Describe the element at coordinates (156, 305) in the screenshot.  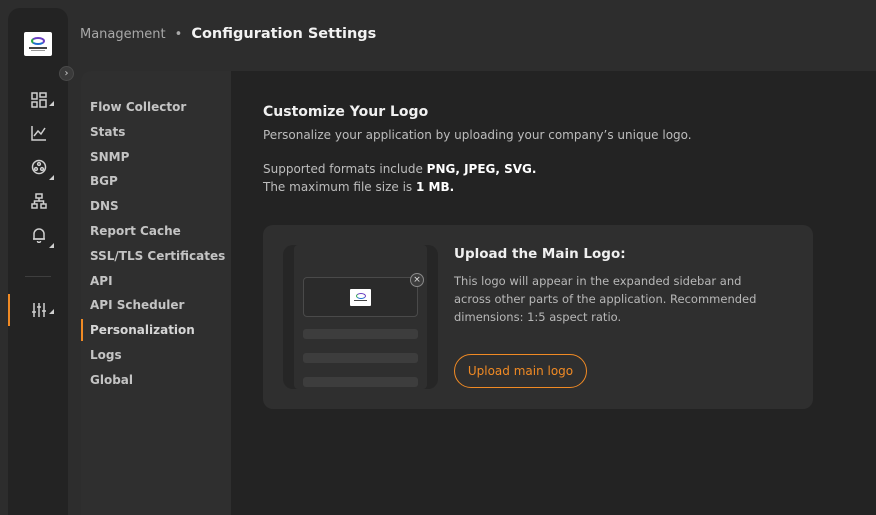
I see `subnav-item-api-scheduler: API Scheduler` at that location.